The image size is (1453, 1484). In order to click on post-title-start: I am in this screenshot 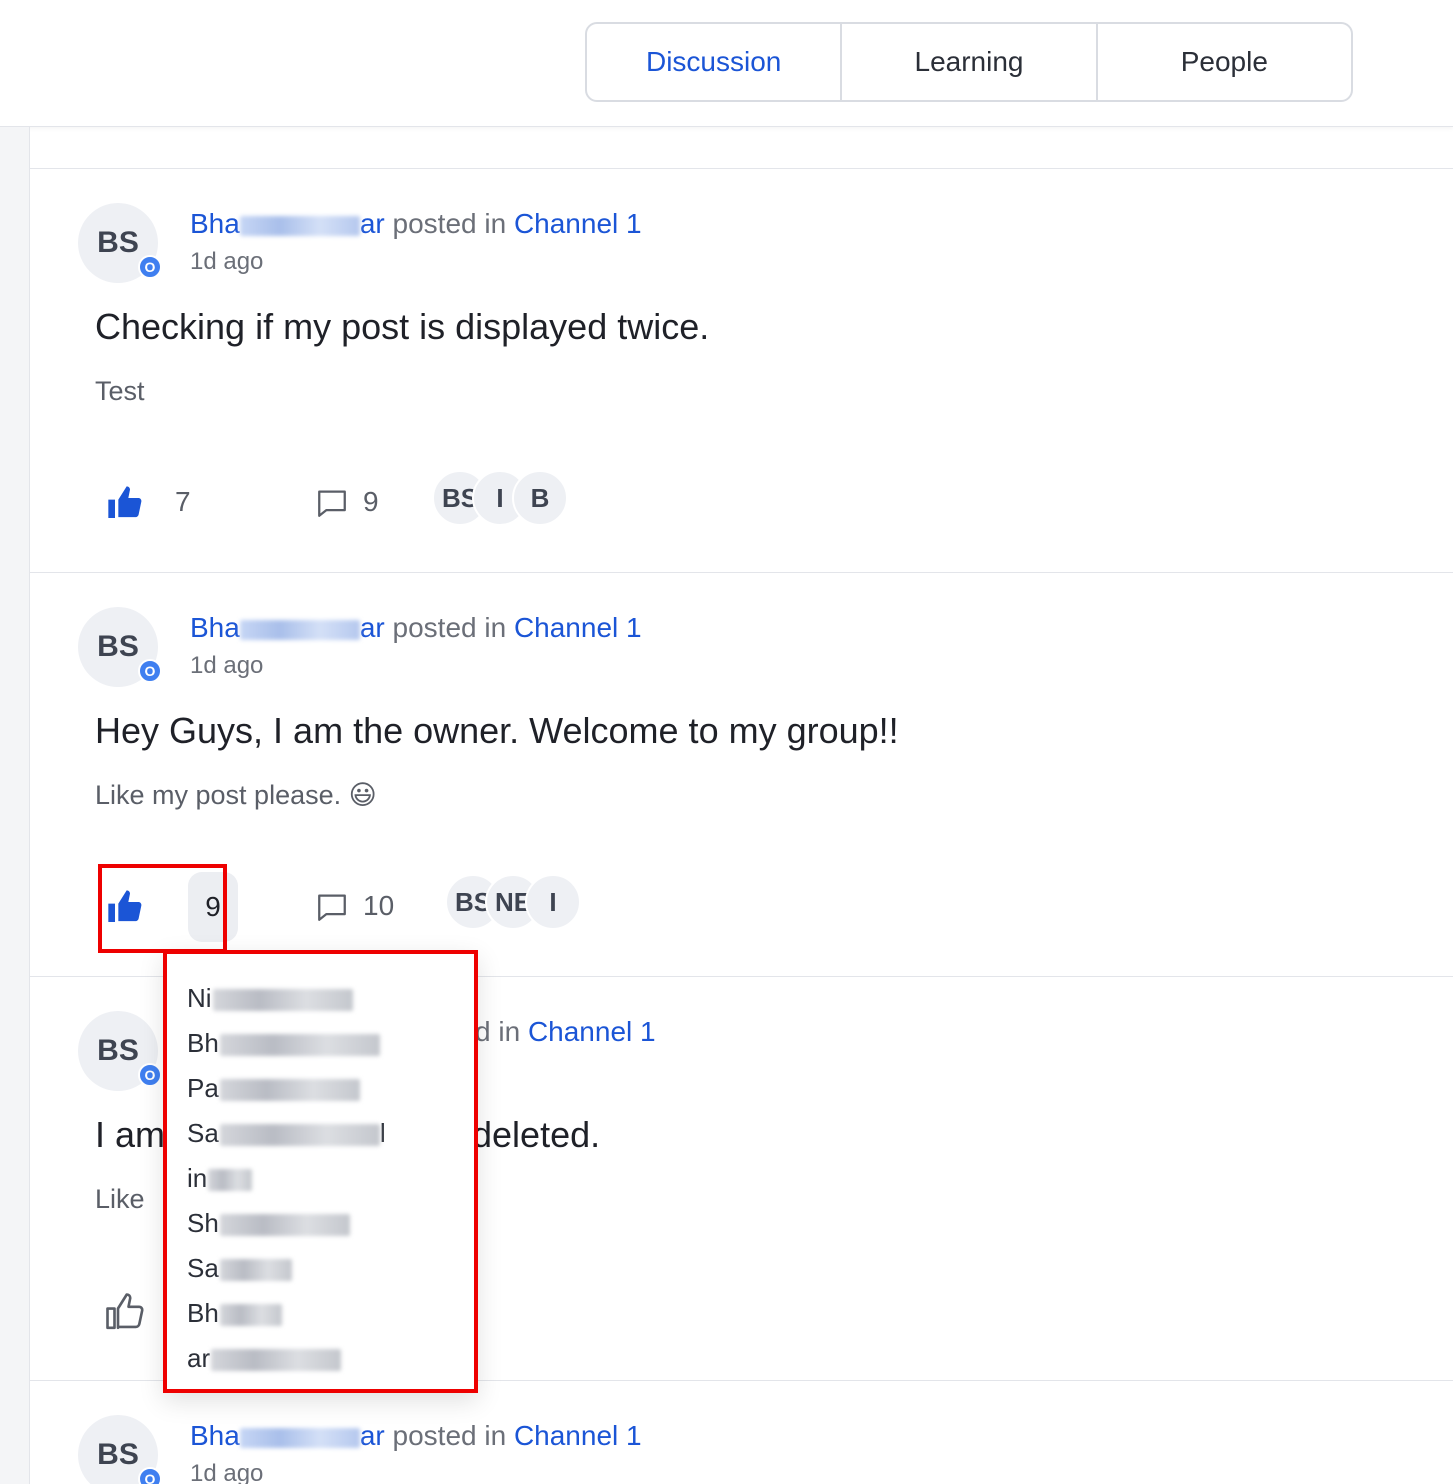, I will do `click(130, 1134)`.